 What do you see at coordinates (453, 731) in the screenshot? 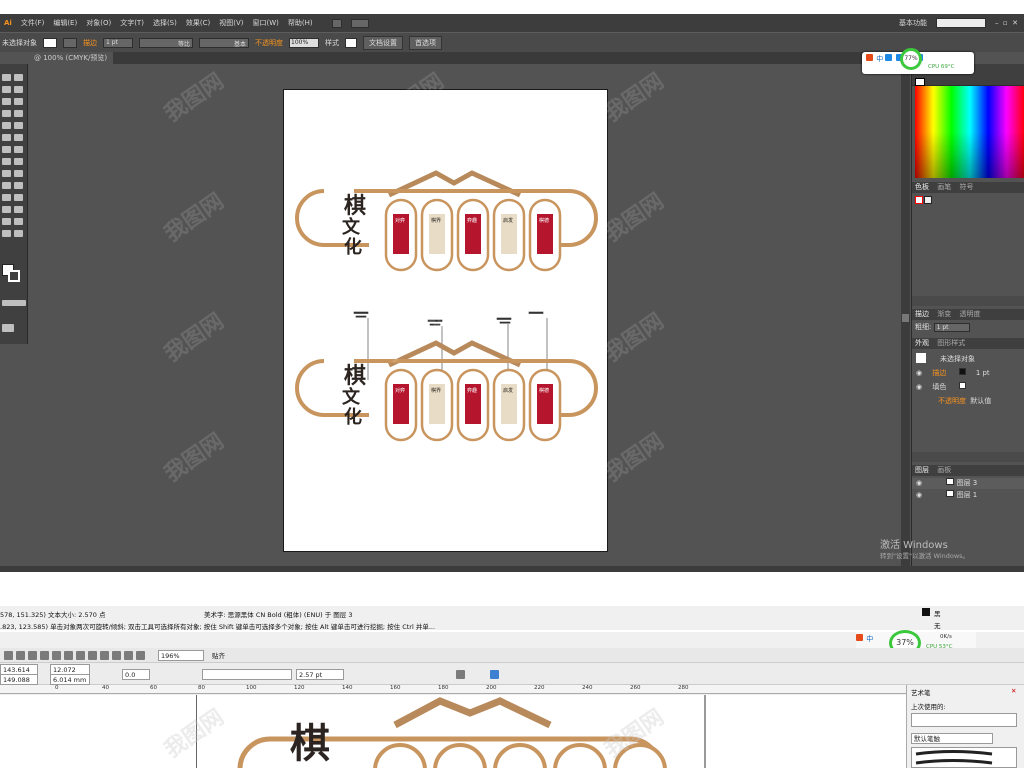
I see `cd-canvas: 棋` at bounding box center [453, 731].